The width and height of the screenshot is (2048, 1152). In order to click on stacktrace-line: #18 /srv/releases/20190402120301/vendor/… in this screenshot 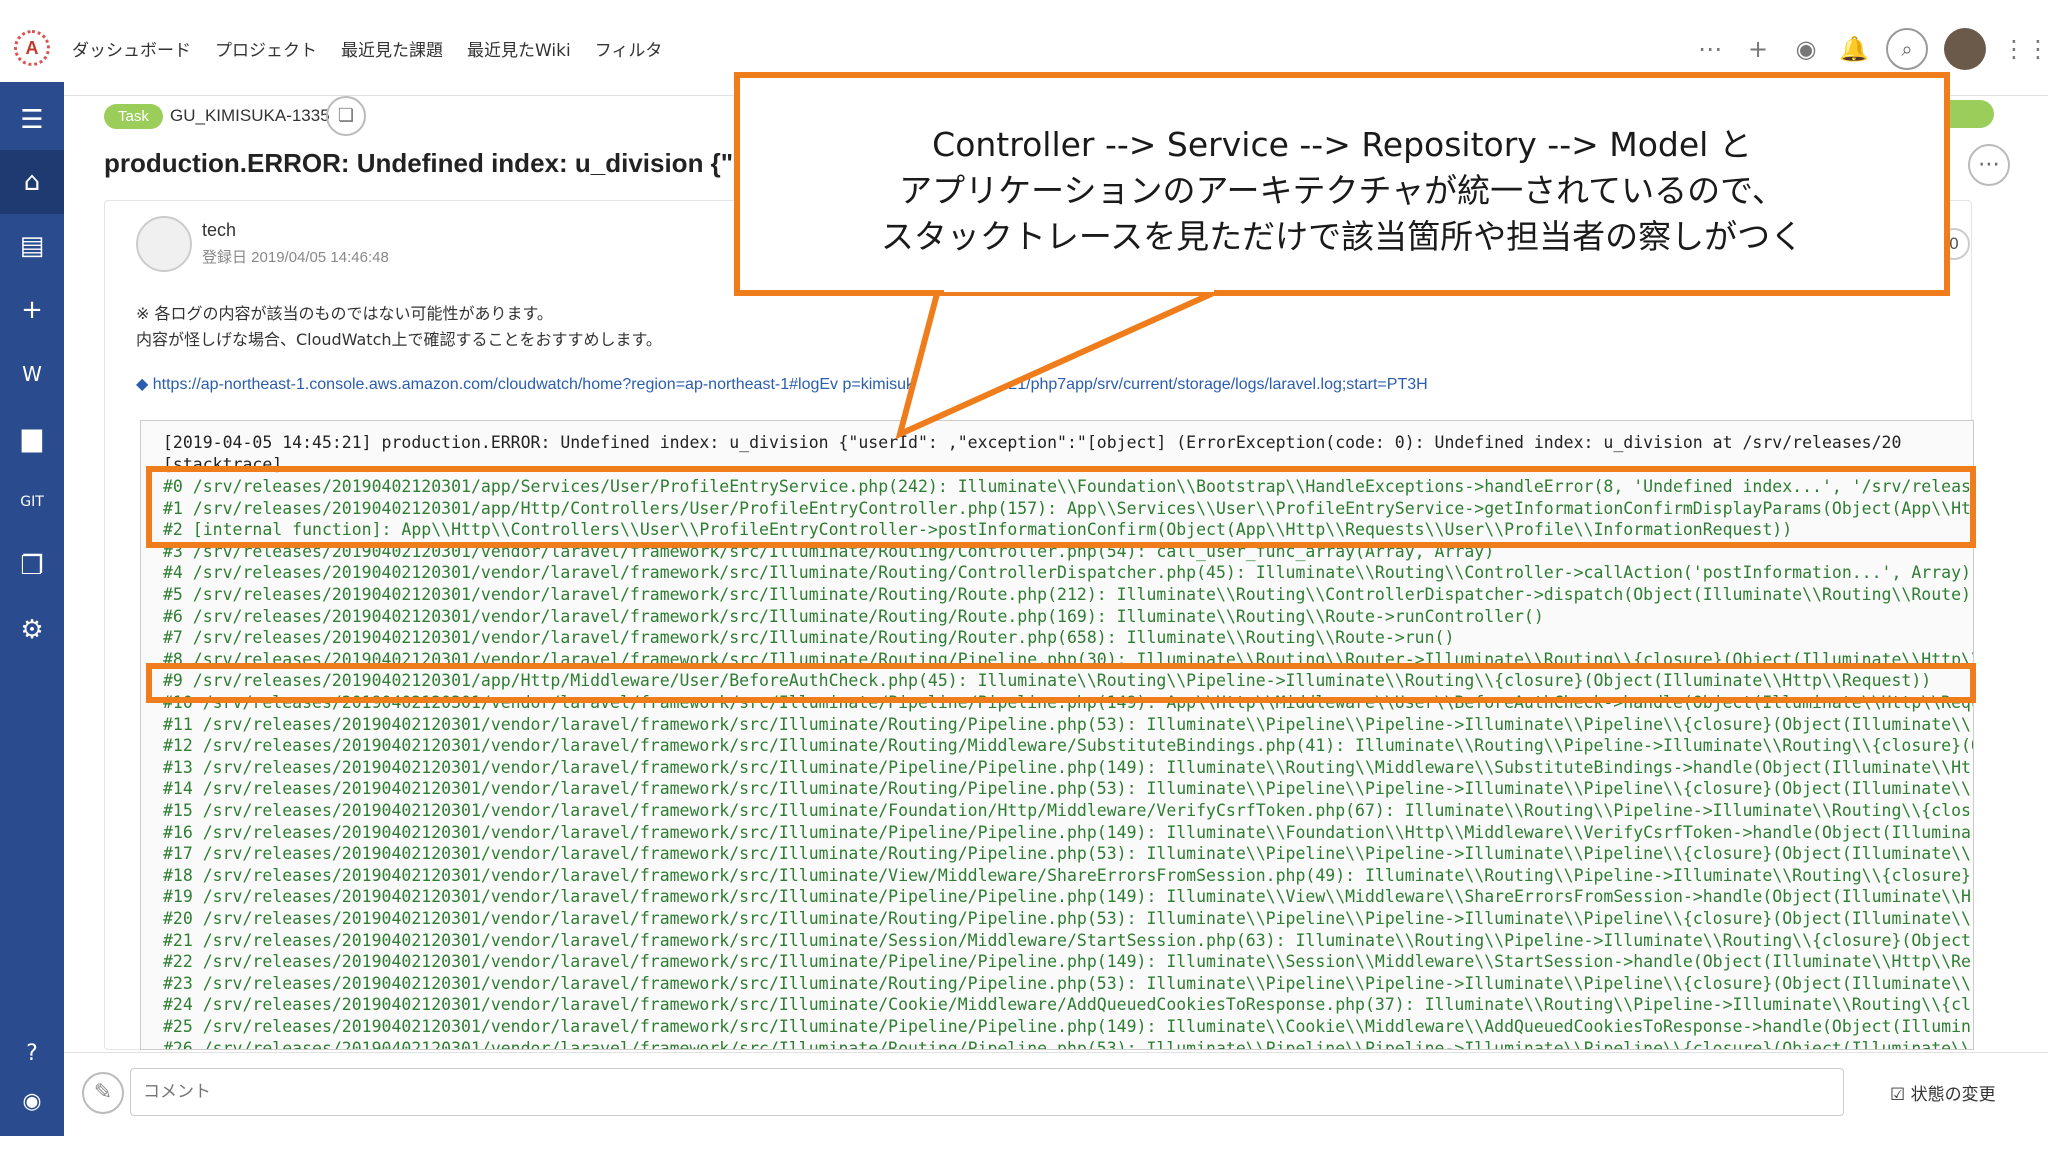, I will do `click(1067, 875)`.